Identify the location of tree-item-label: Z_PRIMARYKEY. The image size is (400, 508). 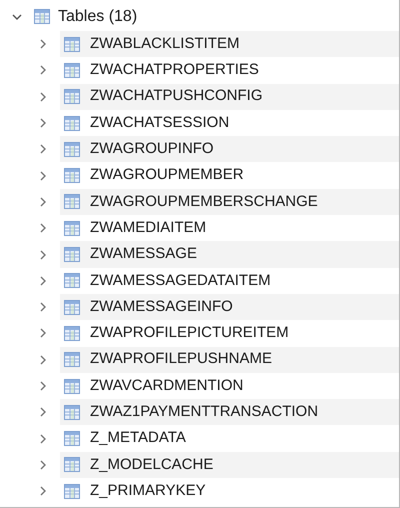
(148, 490).